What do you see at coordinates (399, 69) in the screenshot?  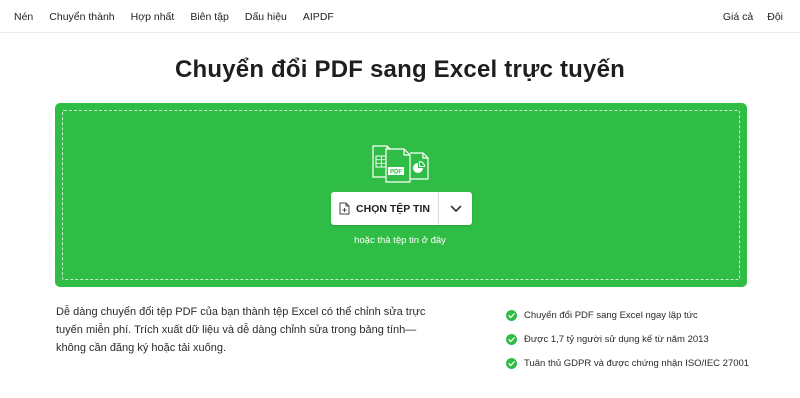 I see `page-title: Chuyển đổi PDF sang Excel trực tuyến` at bounding box center [399, 69].